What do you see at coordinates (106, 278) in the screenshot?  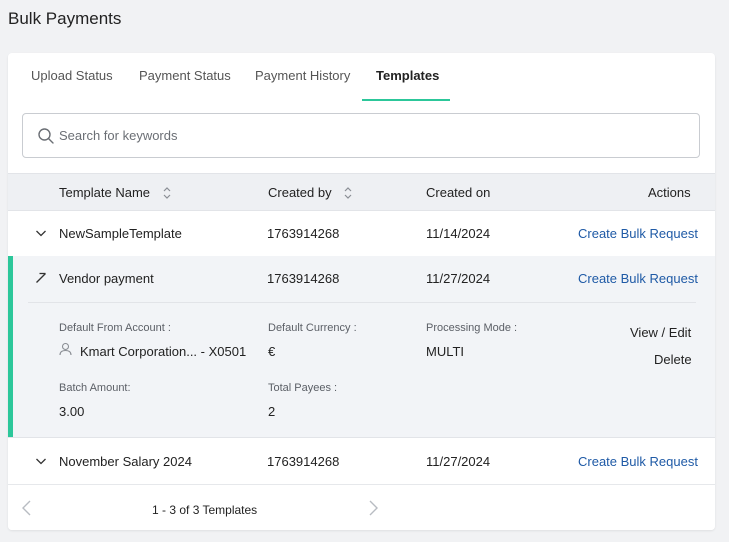 I see `template-name: Vendor payment` at bounding box center [106, 278].